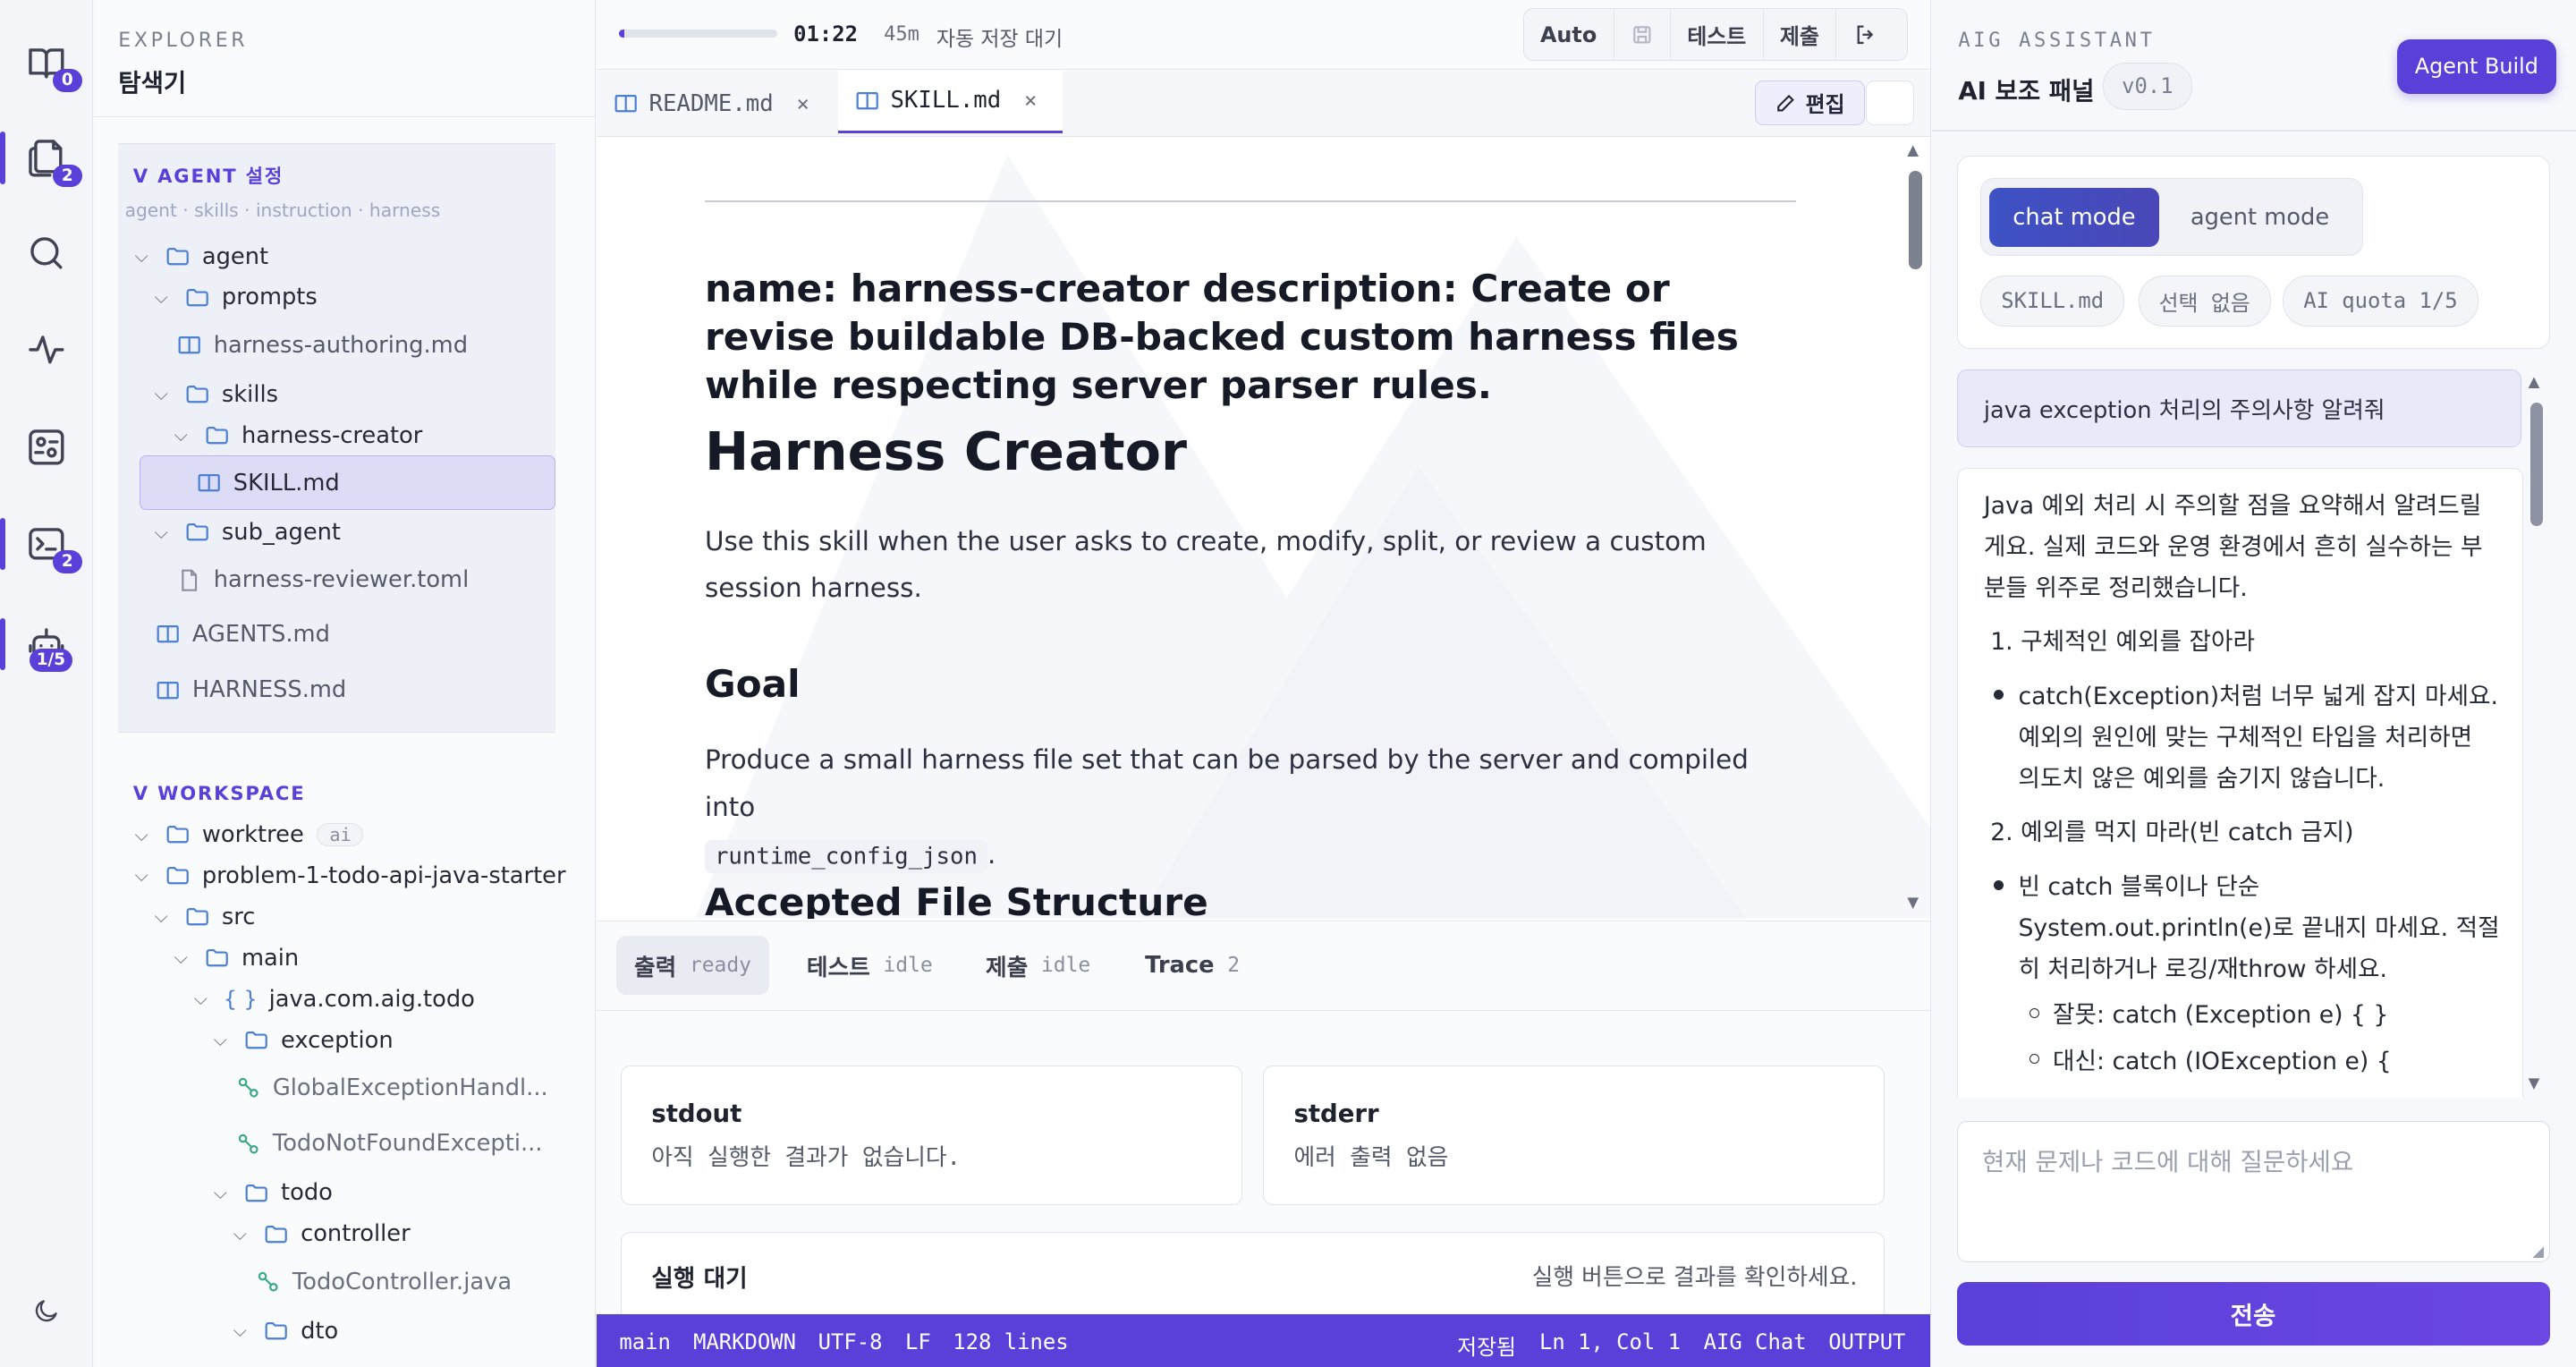 The height and width of the screenshot is (1367, 2576). Describe the element at coordinates (2253, 1191) in the screenshot. I see `chat-input: 현재 문제나 코드에 대해 질문하세요 ◢` at that location.